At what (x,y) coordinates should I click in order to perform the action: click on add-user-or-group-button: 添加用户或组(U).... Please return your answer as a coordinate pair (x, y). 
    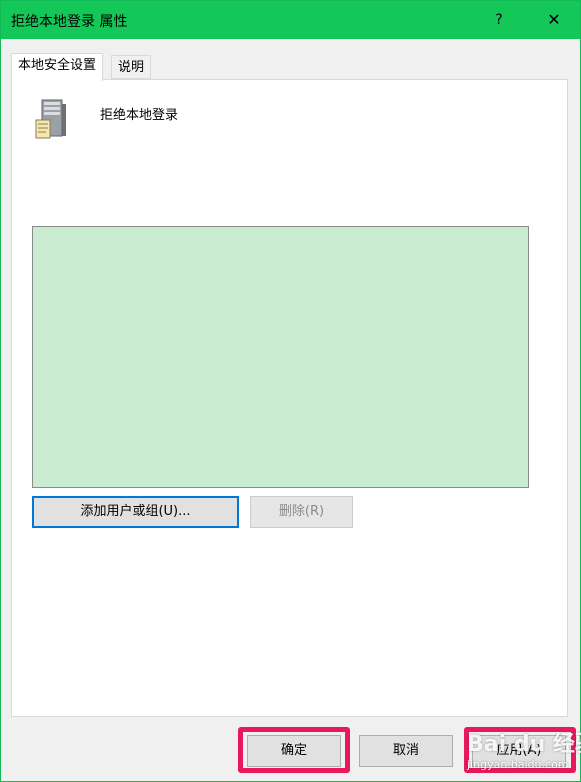
    Looking at the image, I should click on (135, 512).